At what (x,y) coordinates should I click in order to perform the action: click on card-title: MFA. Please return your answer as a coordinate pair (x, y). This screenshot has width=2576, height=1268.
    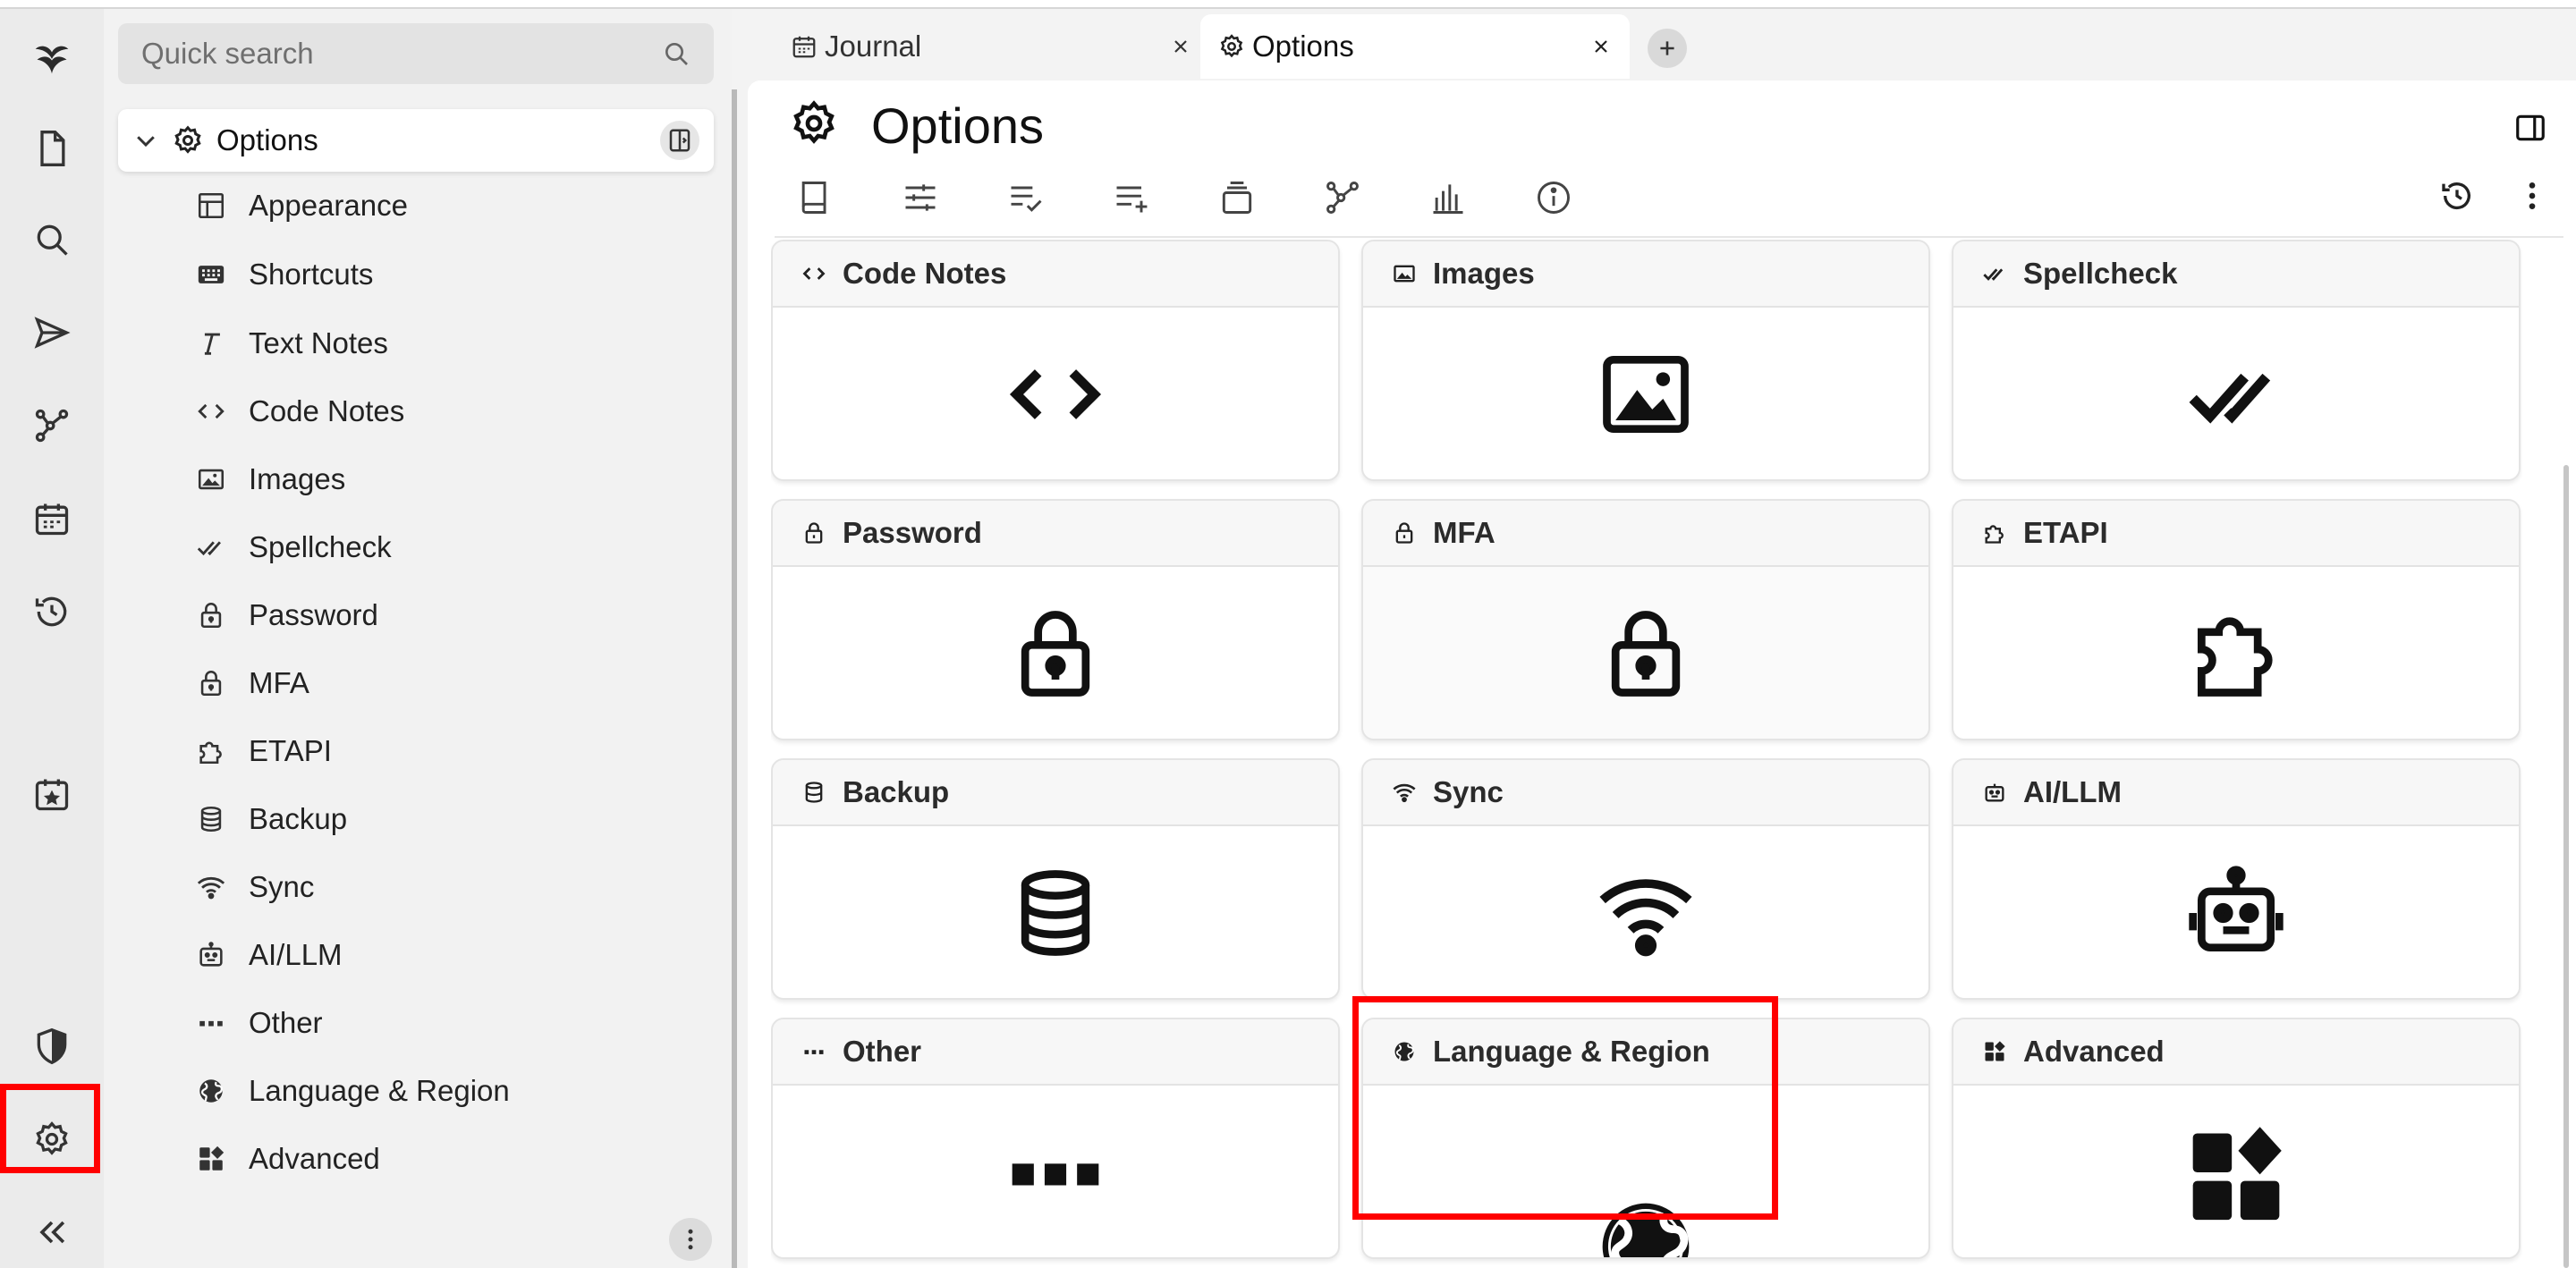
    Looking at the image, I should click on (1464, 532).